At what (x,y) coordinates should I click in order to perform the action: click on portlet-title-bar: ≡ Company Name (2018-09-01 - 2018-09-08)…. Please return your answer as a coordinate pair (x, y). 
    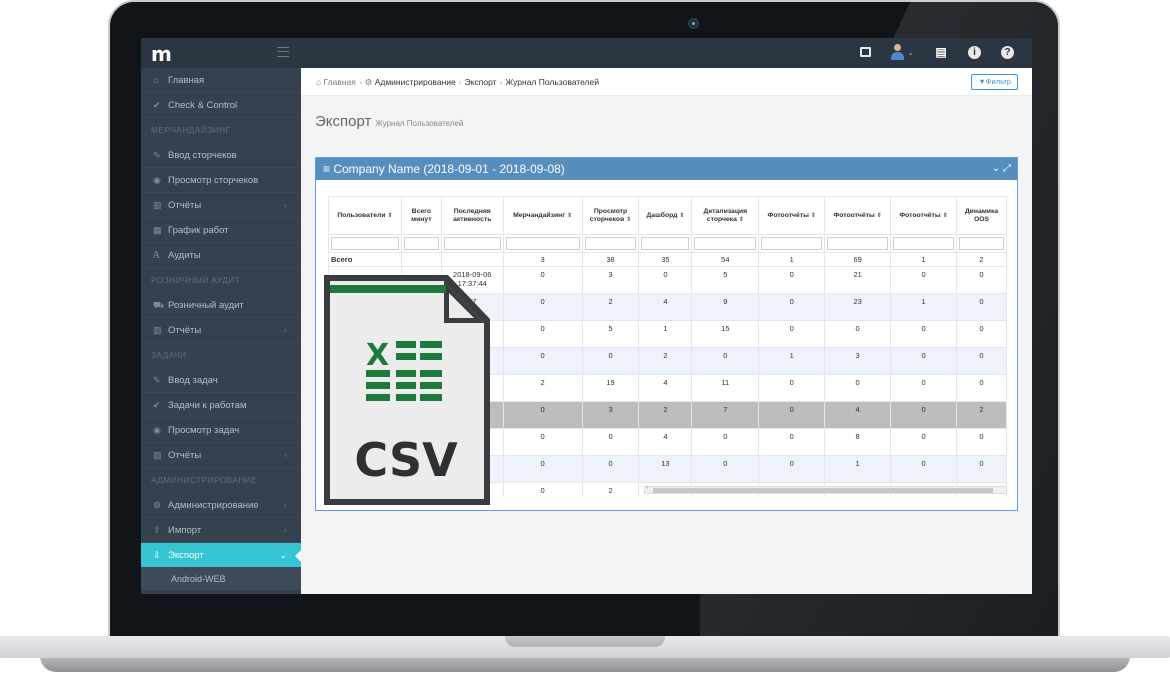
    Looking at the image, I should click on (666, 169).